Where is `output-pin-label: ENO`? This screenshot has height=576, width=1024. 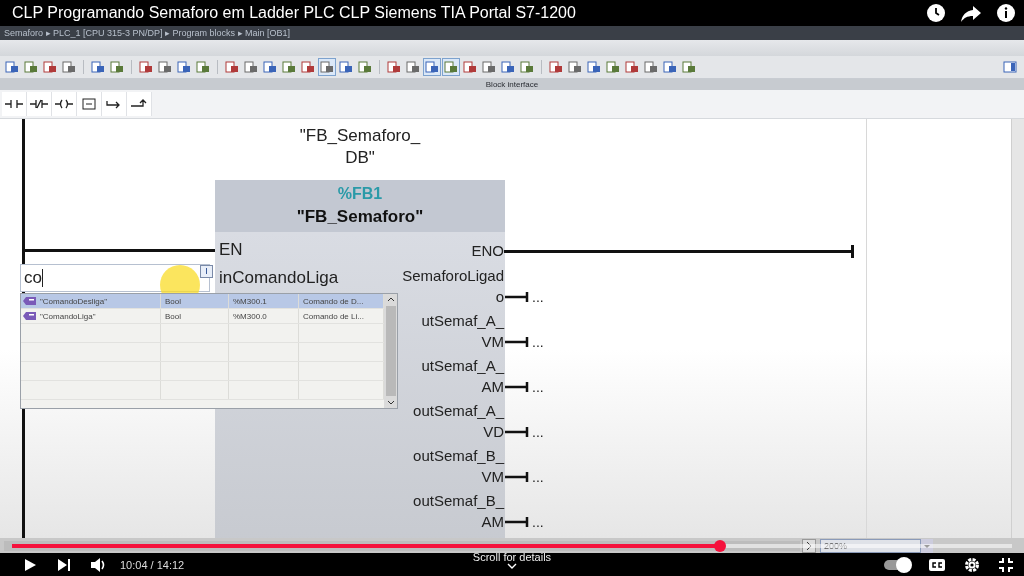 output-pin-label: ENO is located at coordinates (487, 251).